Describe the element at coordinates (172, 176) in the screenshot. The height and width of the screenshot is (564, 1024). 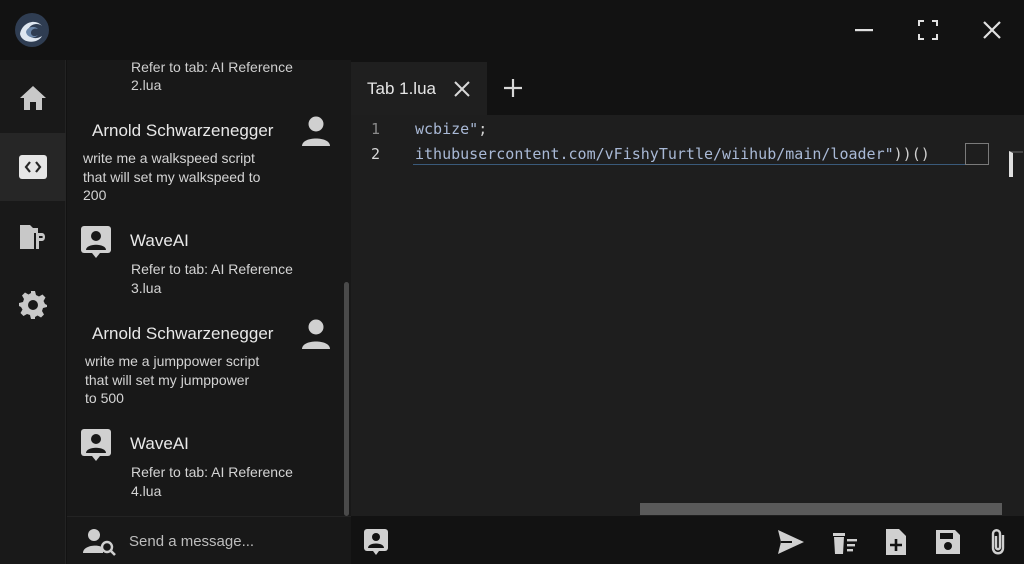
I see `message-line: that will set my walkspeed to` at that location.